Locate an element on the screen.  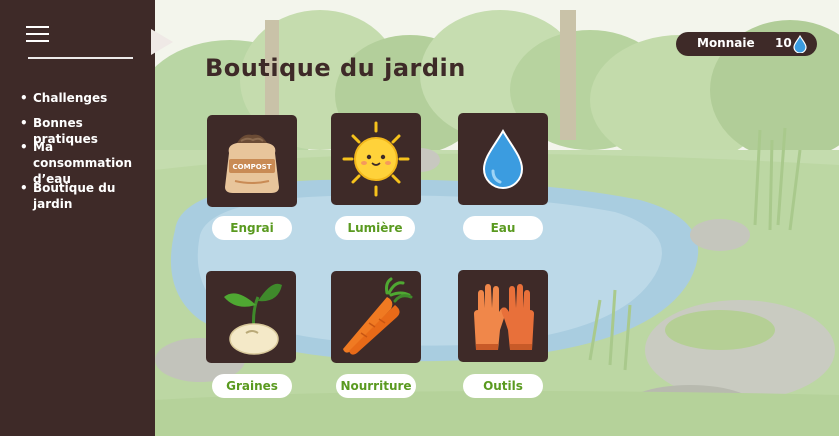
shop-label-engrai: Engrai is located at coordinates (252, 228).